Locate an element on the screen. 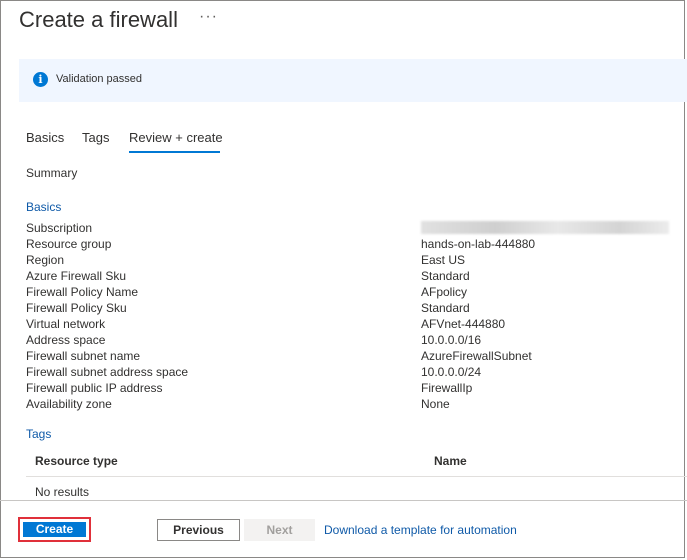 The image size is (687, 560). tab-review-create: Review + create is located at coordinates (176, 137).